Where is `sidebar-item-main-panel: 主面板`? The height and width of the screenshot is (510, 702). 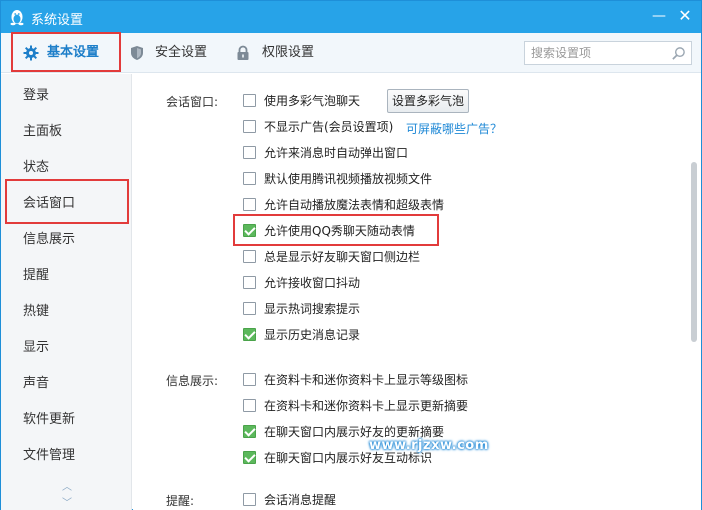
sidebar-item-main-panel: 主面板 is located at coordinates (66, 132).